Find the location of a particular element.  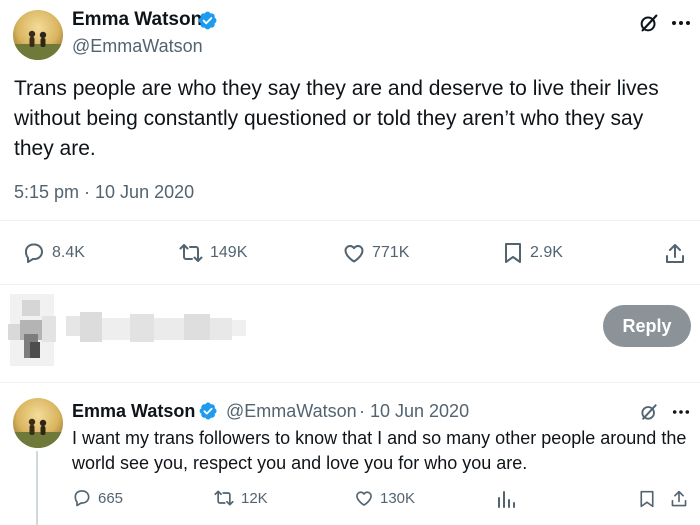

bookmark-count: 2.9K is located at coordinates (546, 252).